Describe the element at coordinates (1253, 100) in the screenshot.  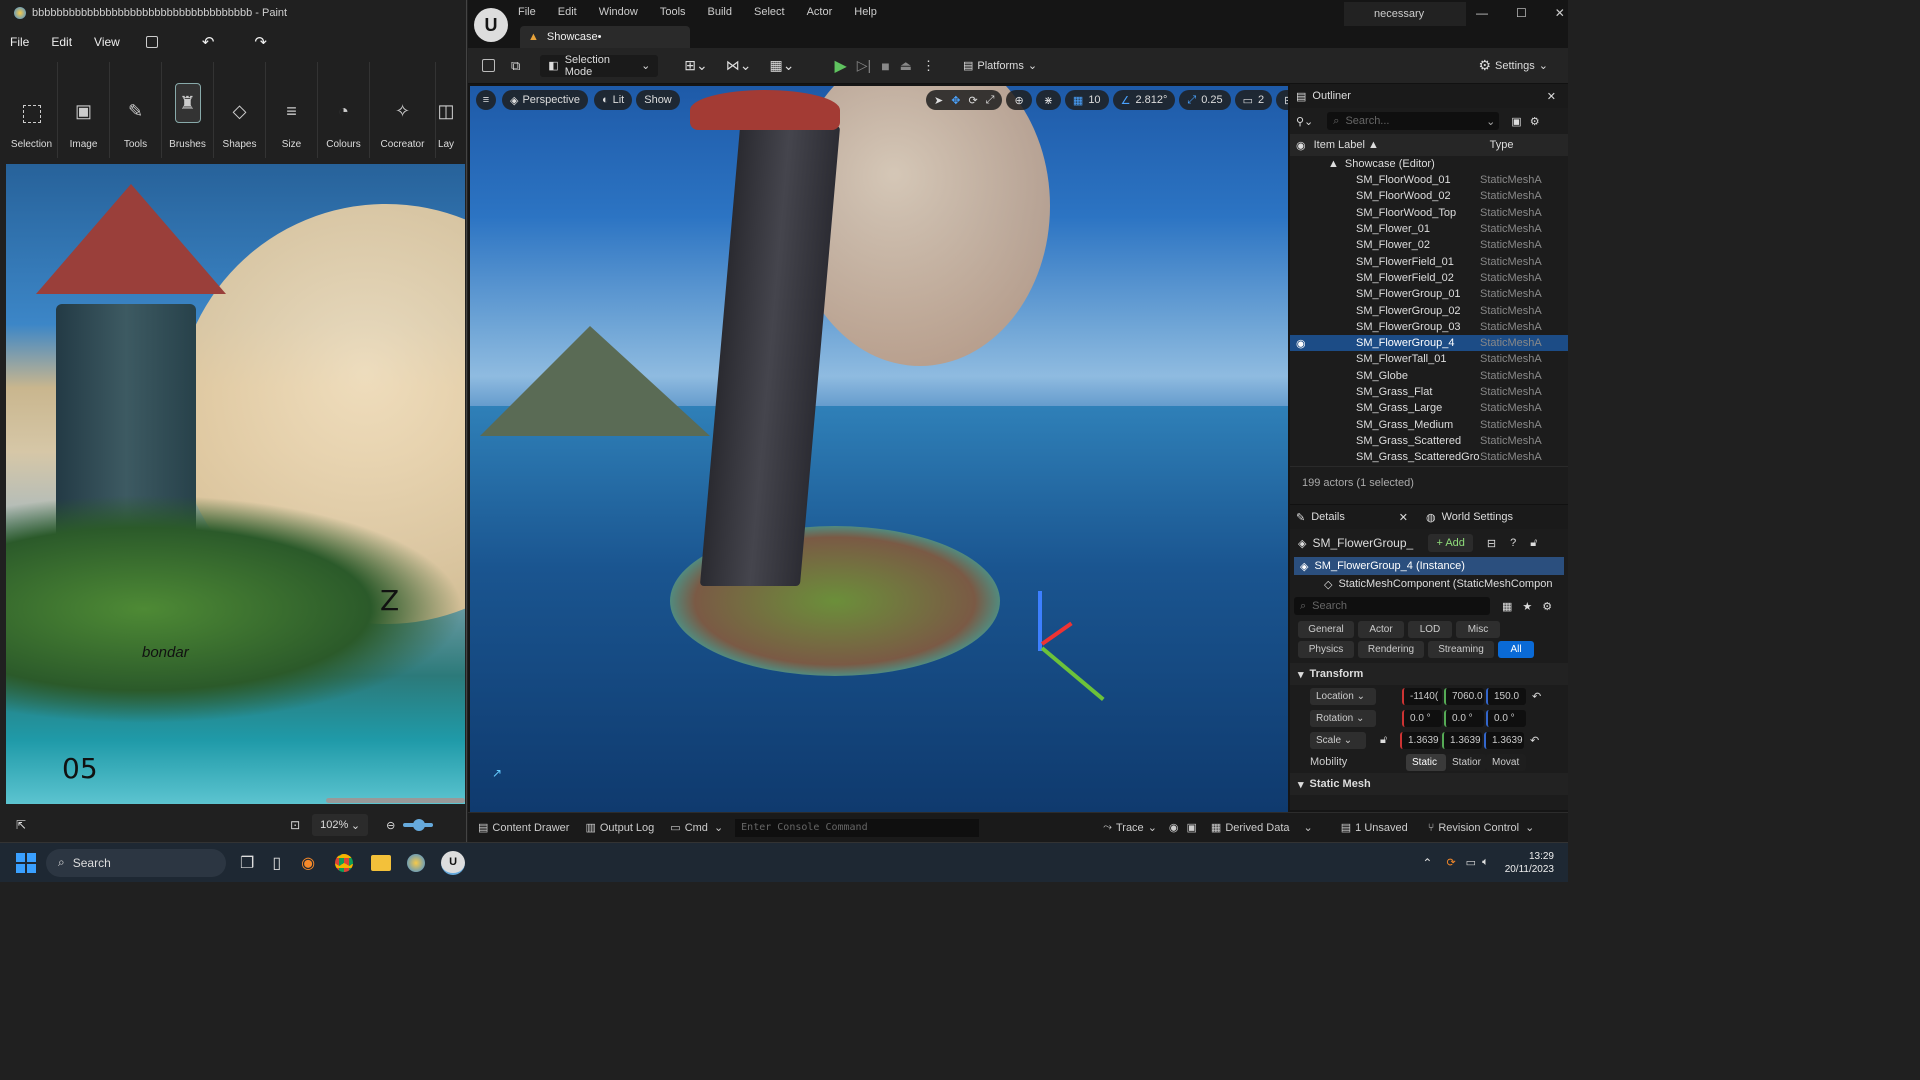
I see `camera-speed-button: ▭ 2` at that location.